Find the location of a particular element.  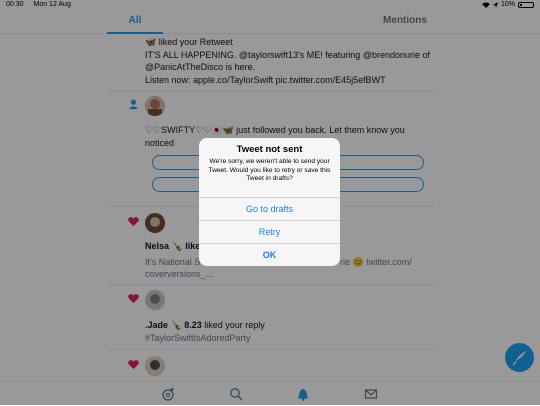

ok-button: OK is located at coordinates (269, 254).